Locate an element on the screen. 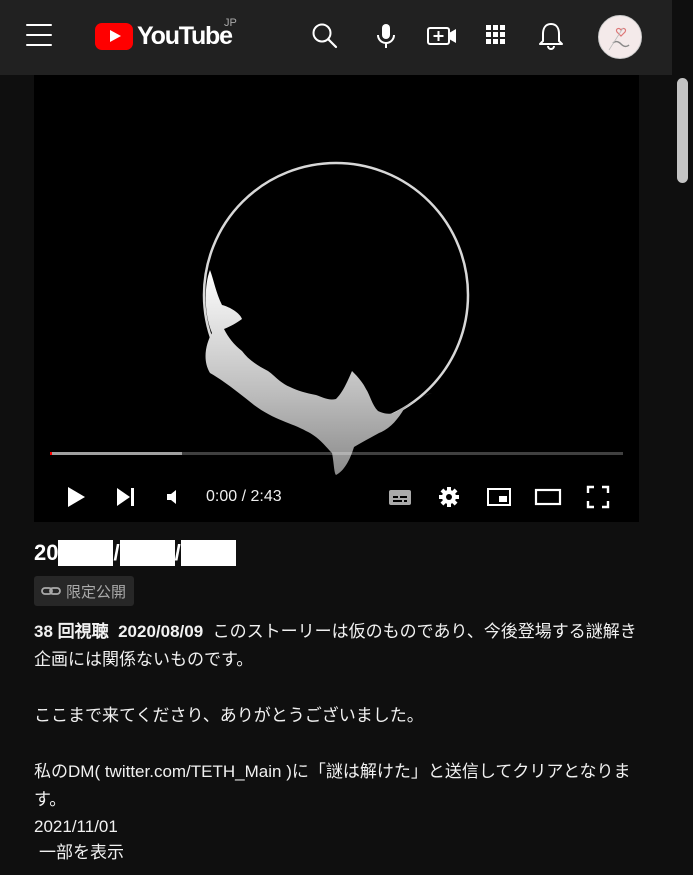 This screenshot has height=875, width=693. visibility-badge: 限定公開 is located at coordinates (84, 591).